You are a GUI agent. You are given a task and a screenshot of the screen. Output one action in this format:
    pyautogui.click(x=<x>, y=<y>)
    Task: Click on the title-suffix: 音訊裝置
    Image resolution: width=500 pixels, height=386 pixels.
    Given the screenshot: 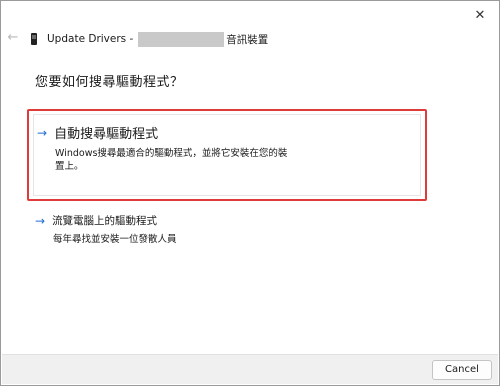 What is the action you would take?
    pyautogui.click(x=247, y=39)
    